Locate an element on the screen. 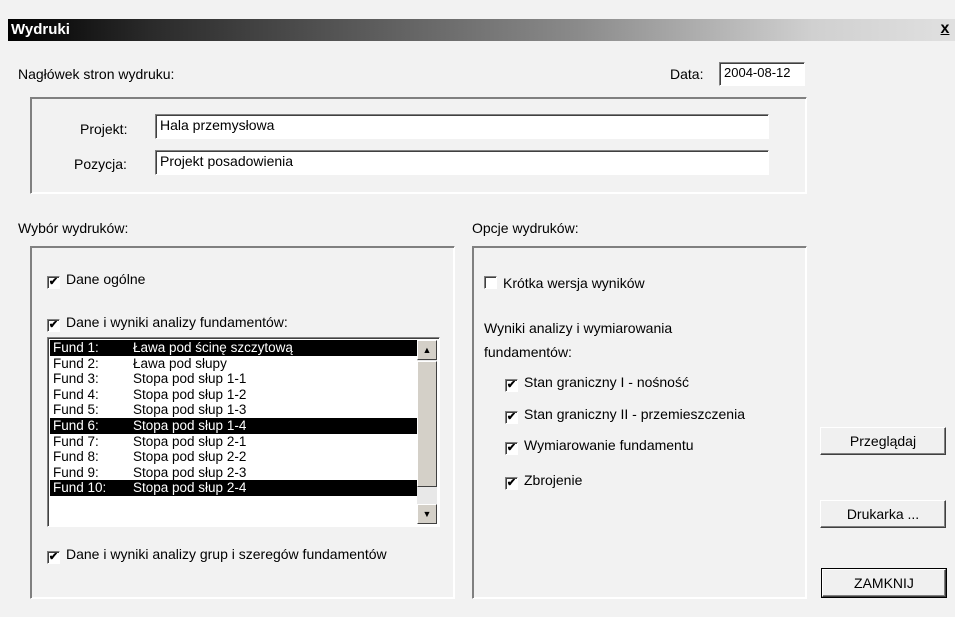  short-version-checkbox is located at coordinates (490, 282).